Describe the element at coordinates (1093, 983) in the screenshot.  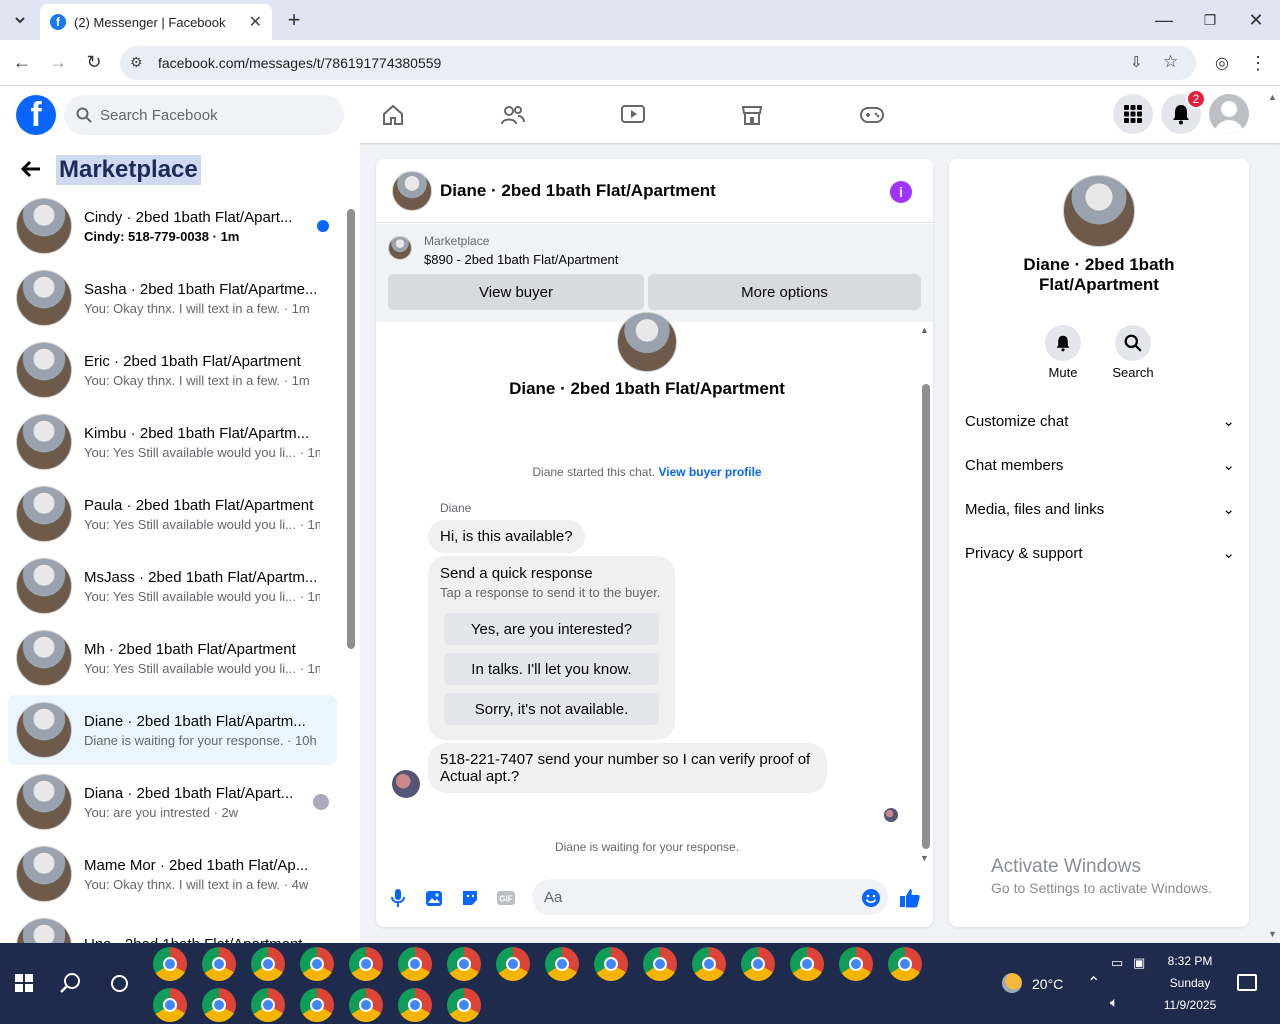
I see `tray-chevron-up-icon: ⌃` at that location.